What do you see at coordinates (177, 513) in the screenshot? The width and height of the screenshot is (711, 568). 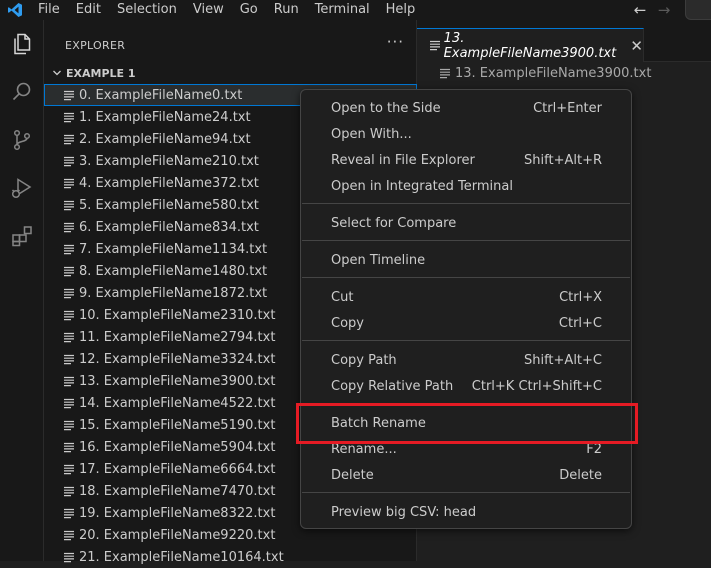 I see `file-name-label: 19. ExampleFileName8322.txt` at bounding box center [177, 513].